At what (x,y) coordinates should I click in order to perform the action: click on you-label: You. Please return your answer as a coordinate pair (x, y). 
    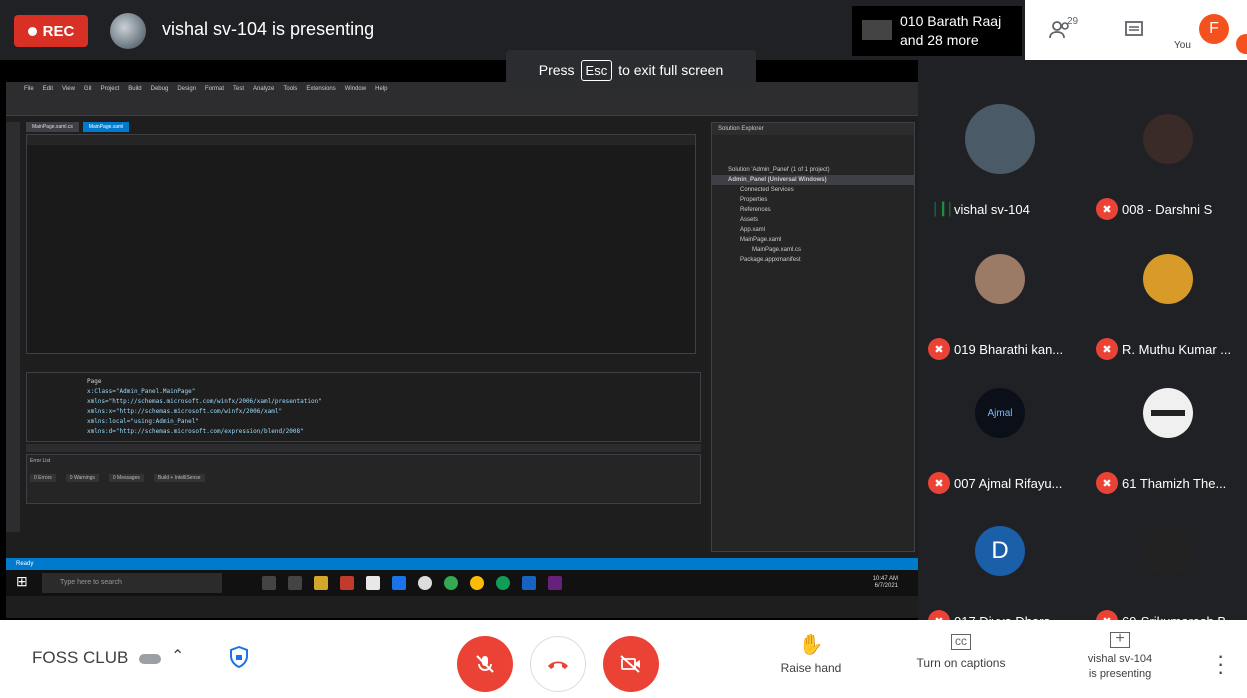
    Looking at the image, I should click on (1182, 45).